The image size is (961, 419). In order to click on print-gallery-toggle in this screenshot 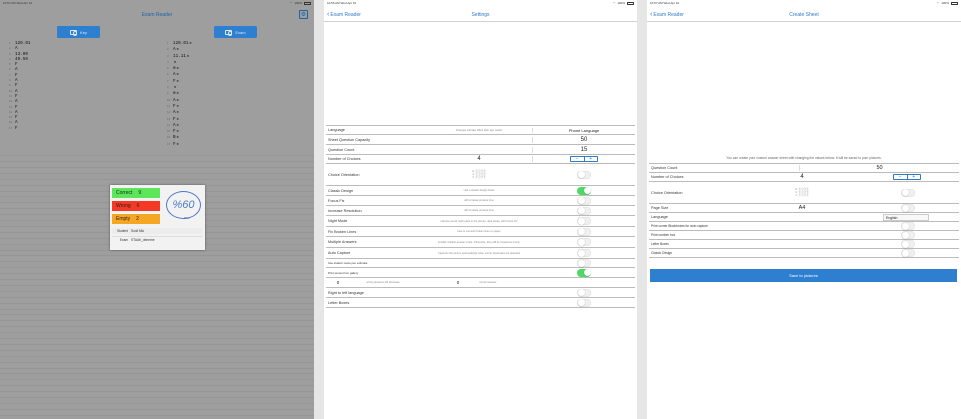, I will do `click(584, 272)`.